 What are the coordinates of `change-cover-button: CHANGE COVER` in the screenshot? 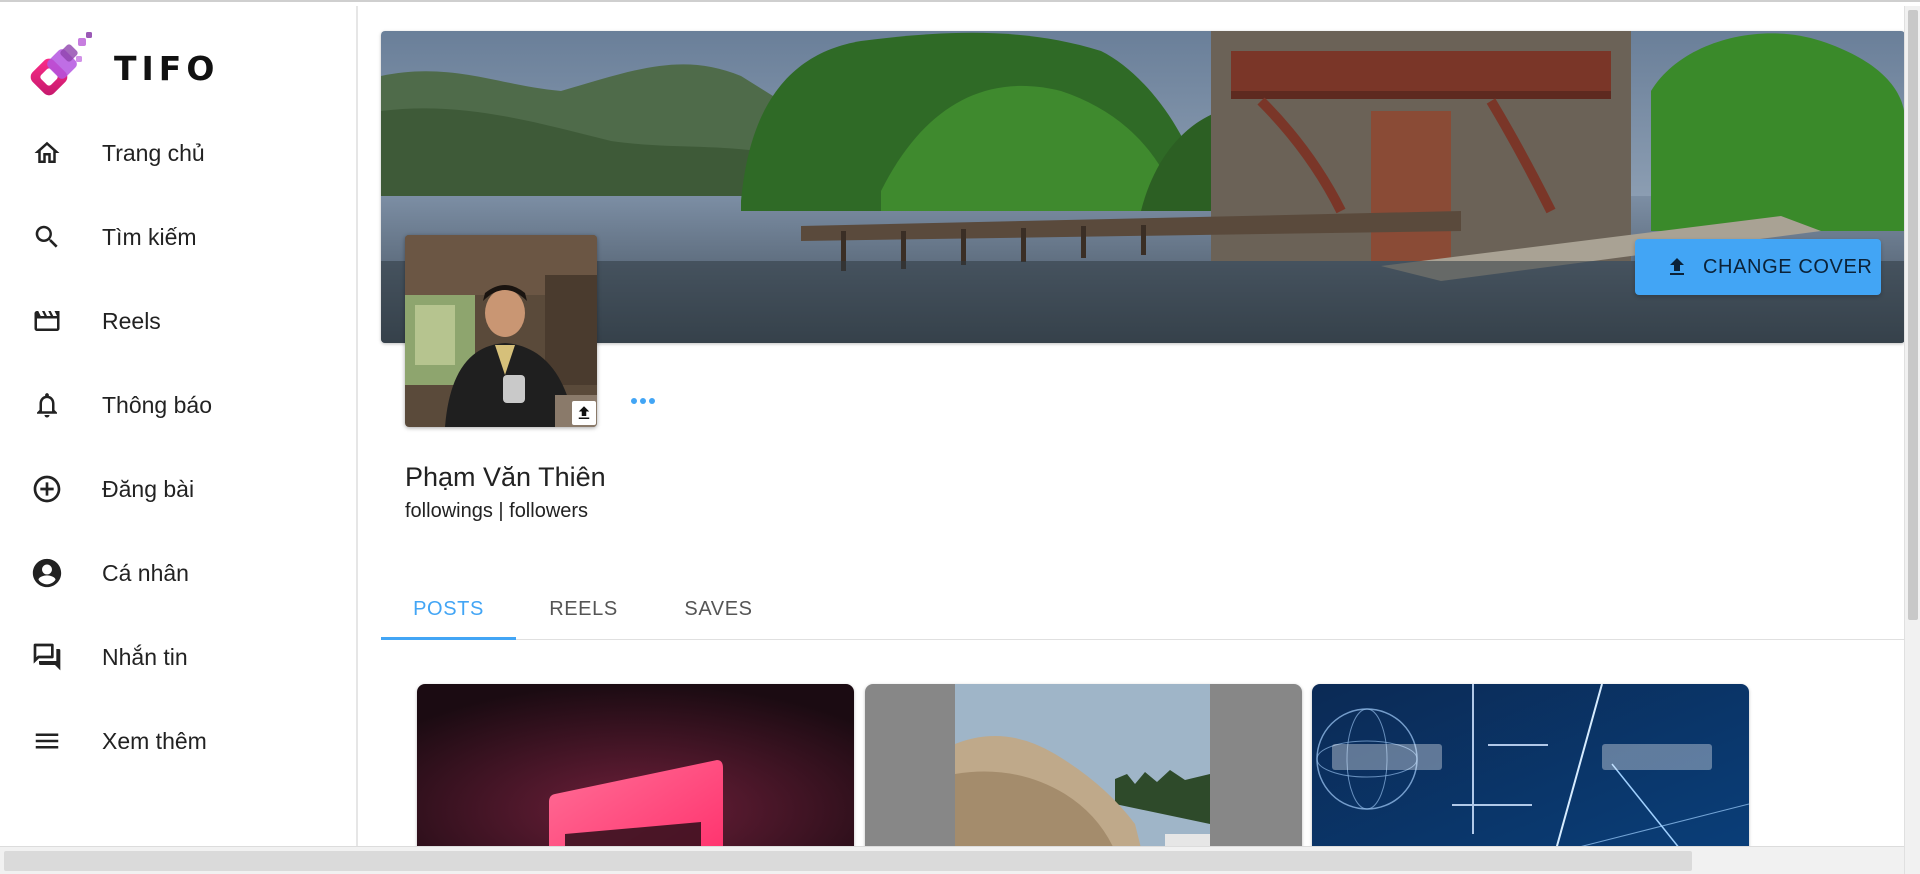 It's located at (1758, 267).